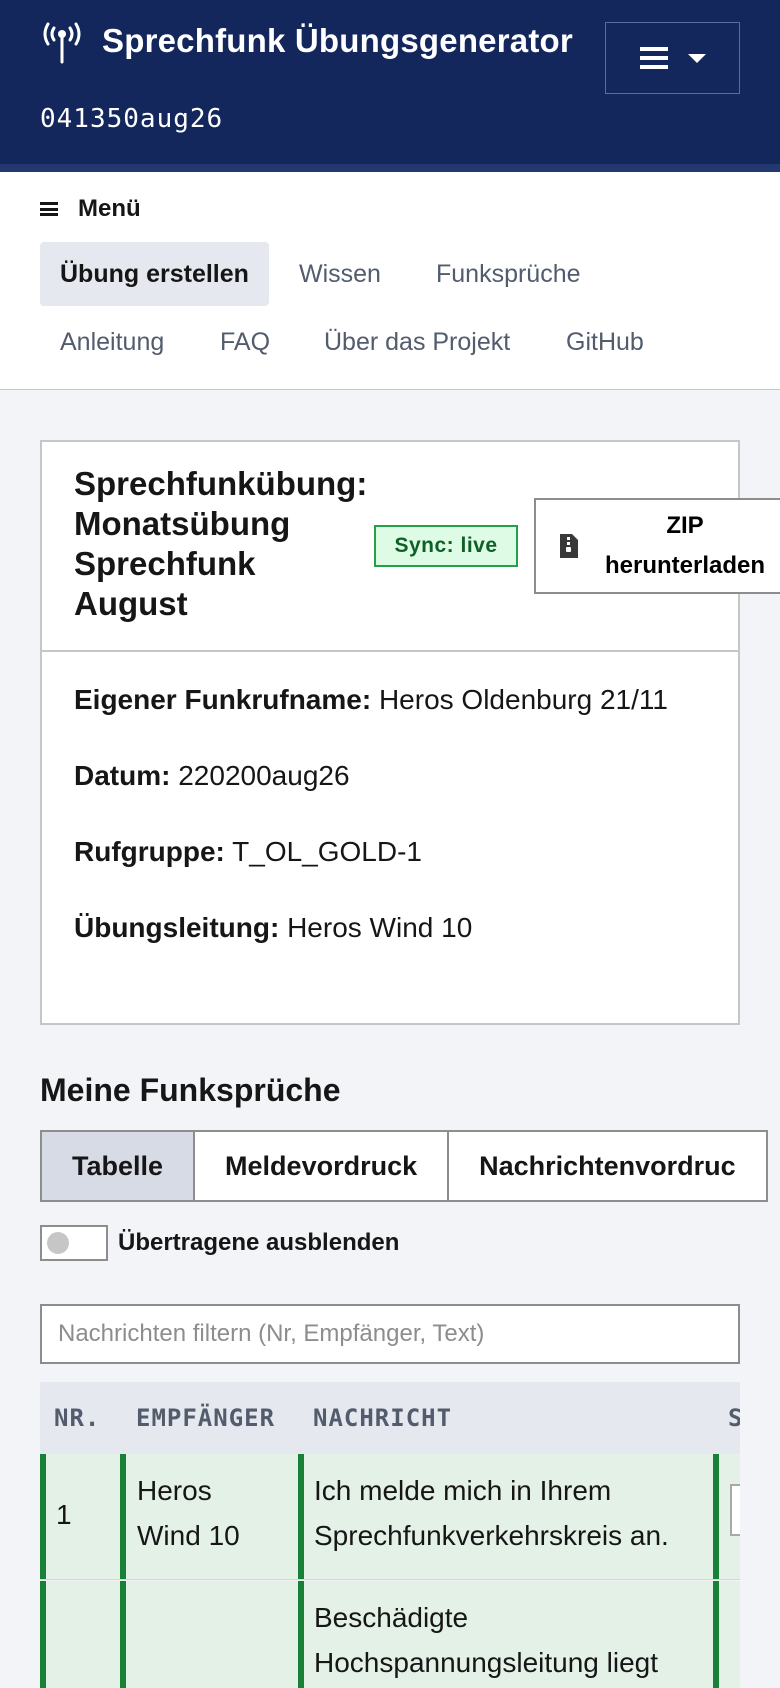 This screenshot has width=780, height=1688. I want to click on nav-item-anleitung: Anleitung, so click(112, 342).